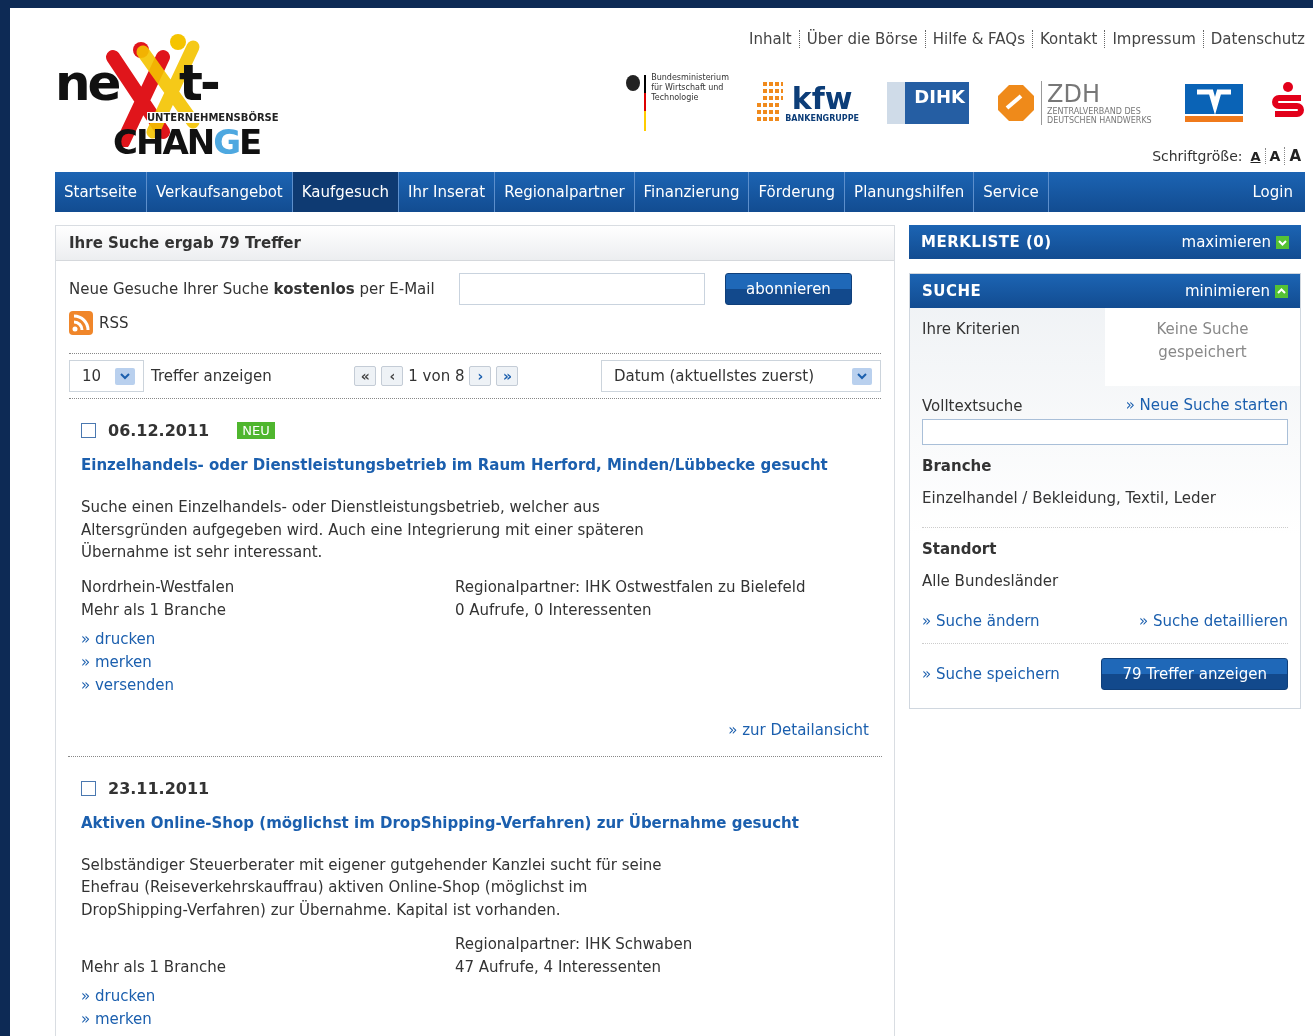 The width and height of the screenshot is (1313, 1036). I want to click on listing-detail: 47 Aufrufe, 4 Interessenten, so click(559, 967).